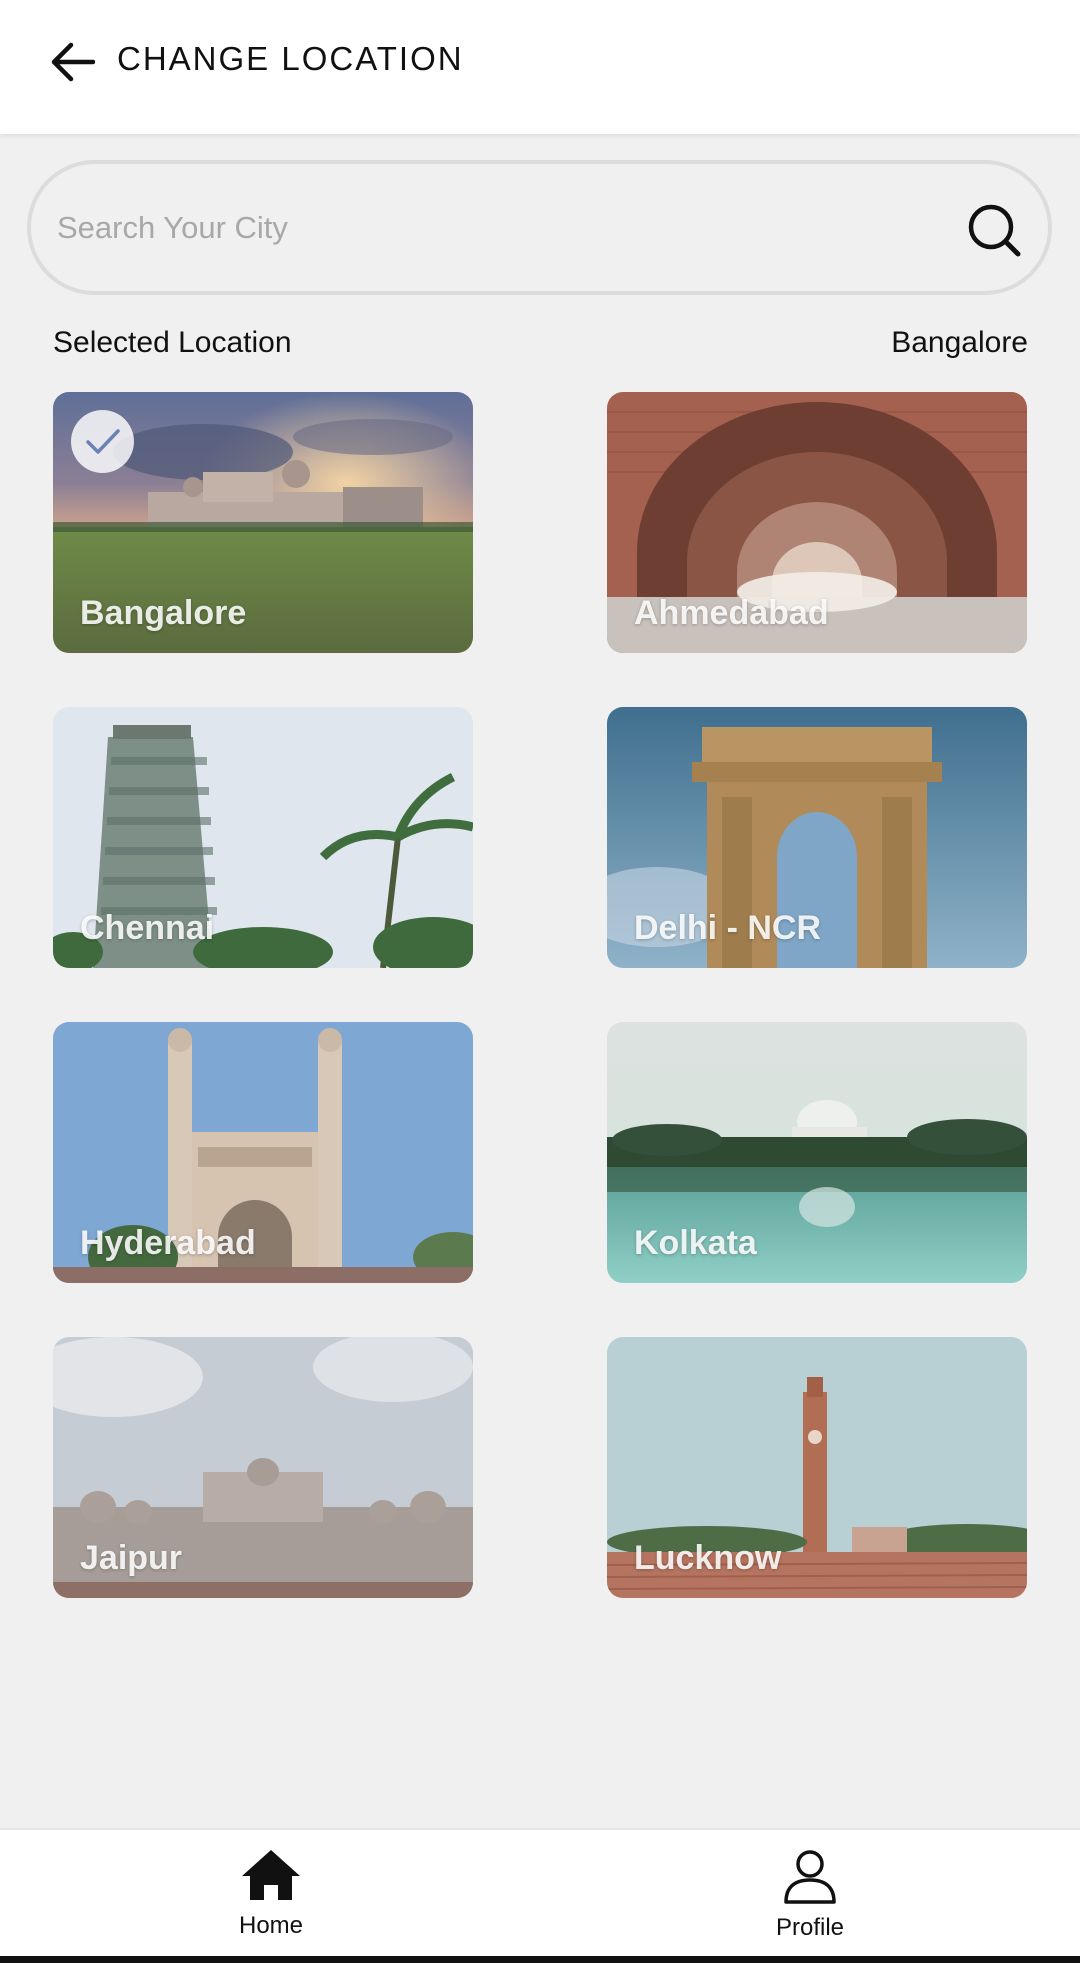 The image size is (1080, 1963). Describe the element at coordinates (263, 1152) in the screenshot. I see `city-card-hyderabad: Hyderabad` at that location.